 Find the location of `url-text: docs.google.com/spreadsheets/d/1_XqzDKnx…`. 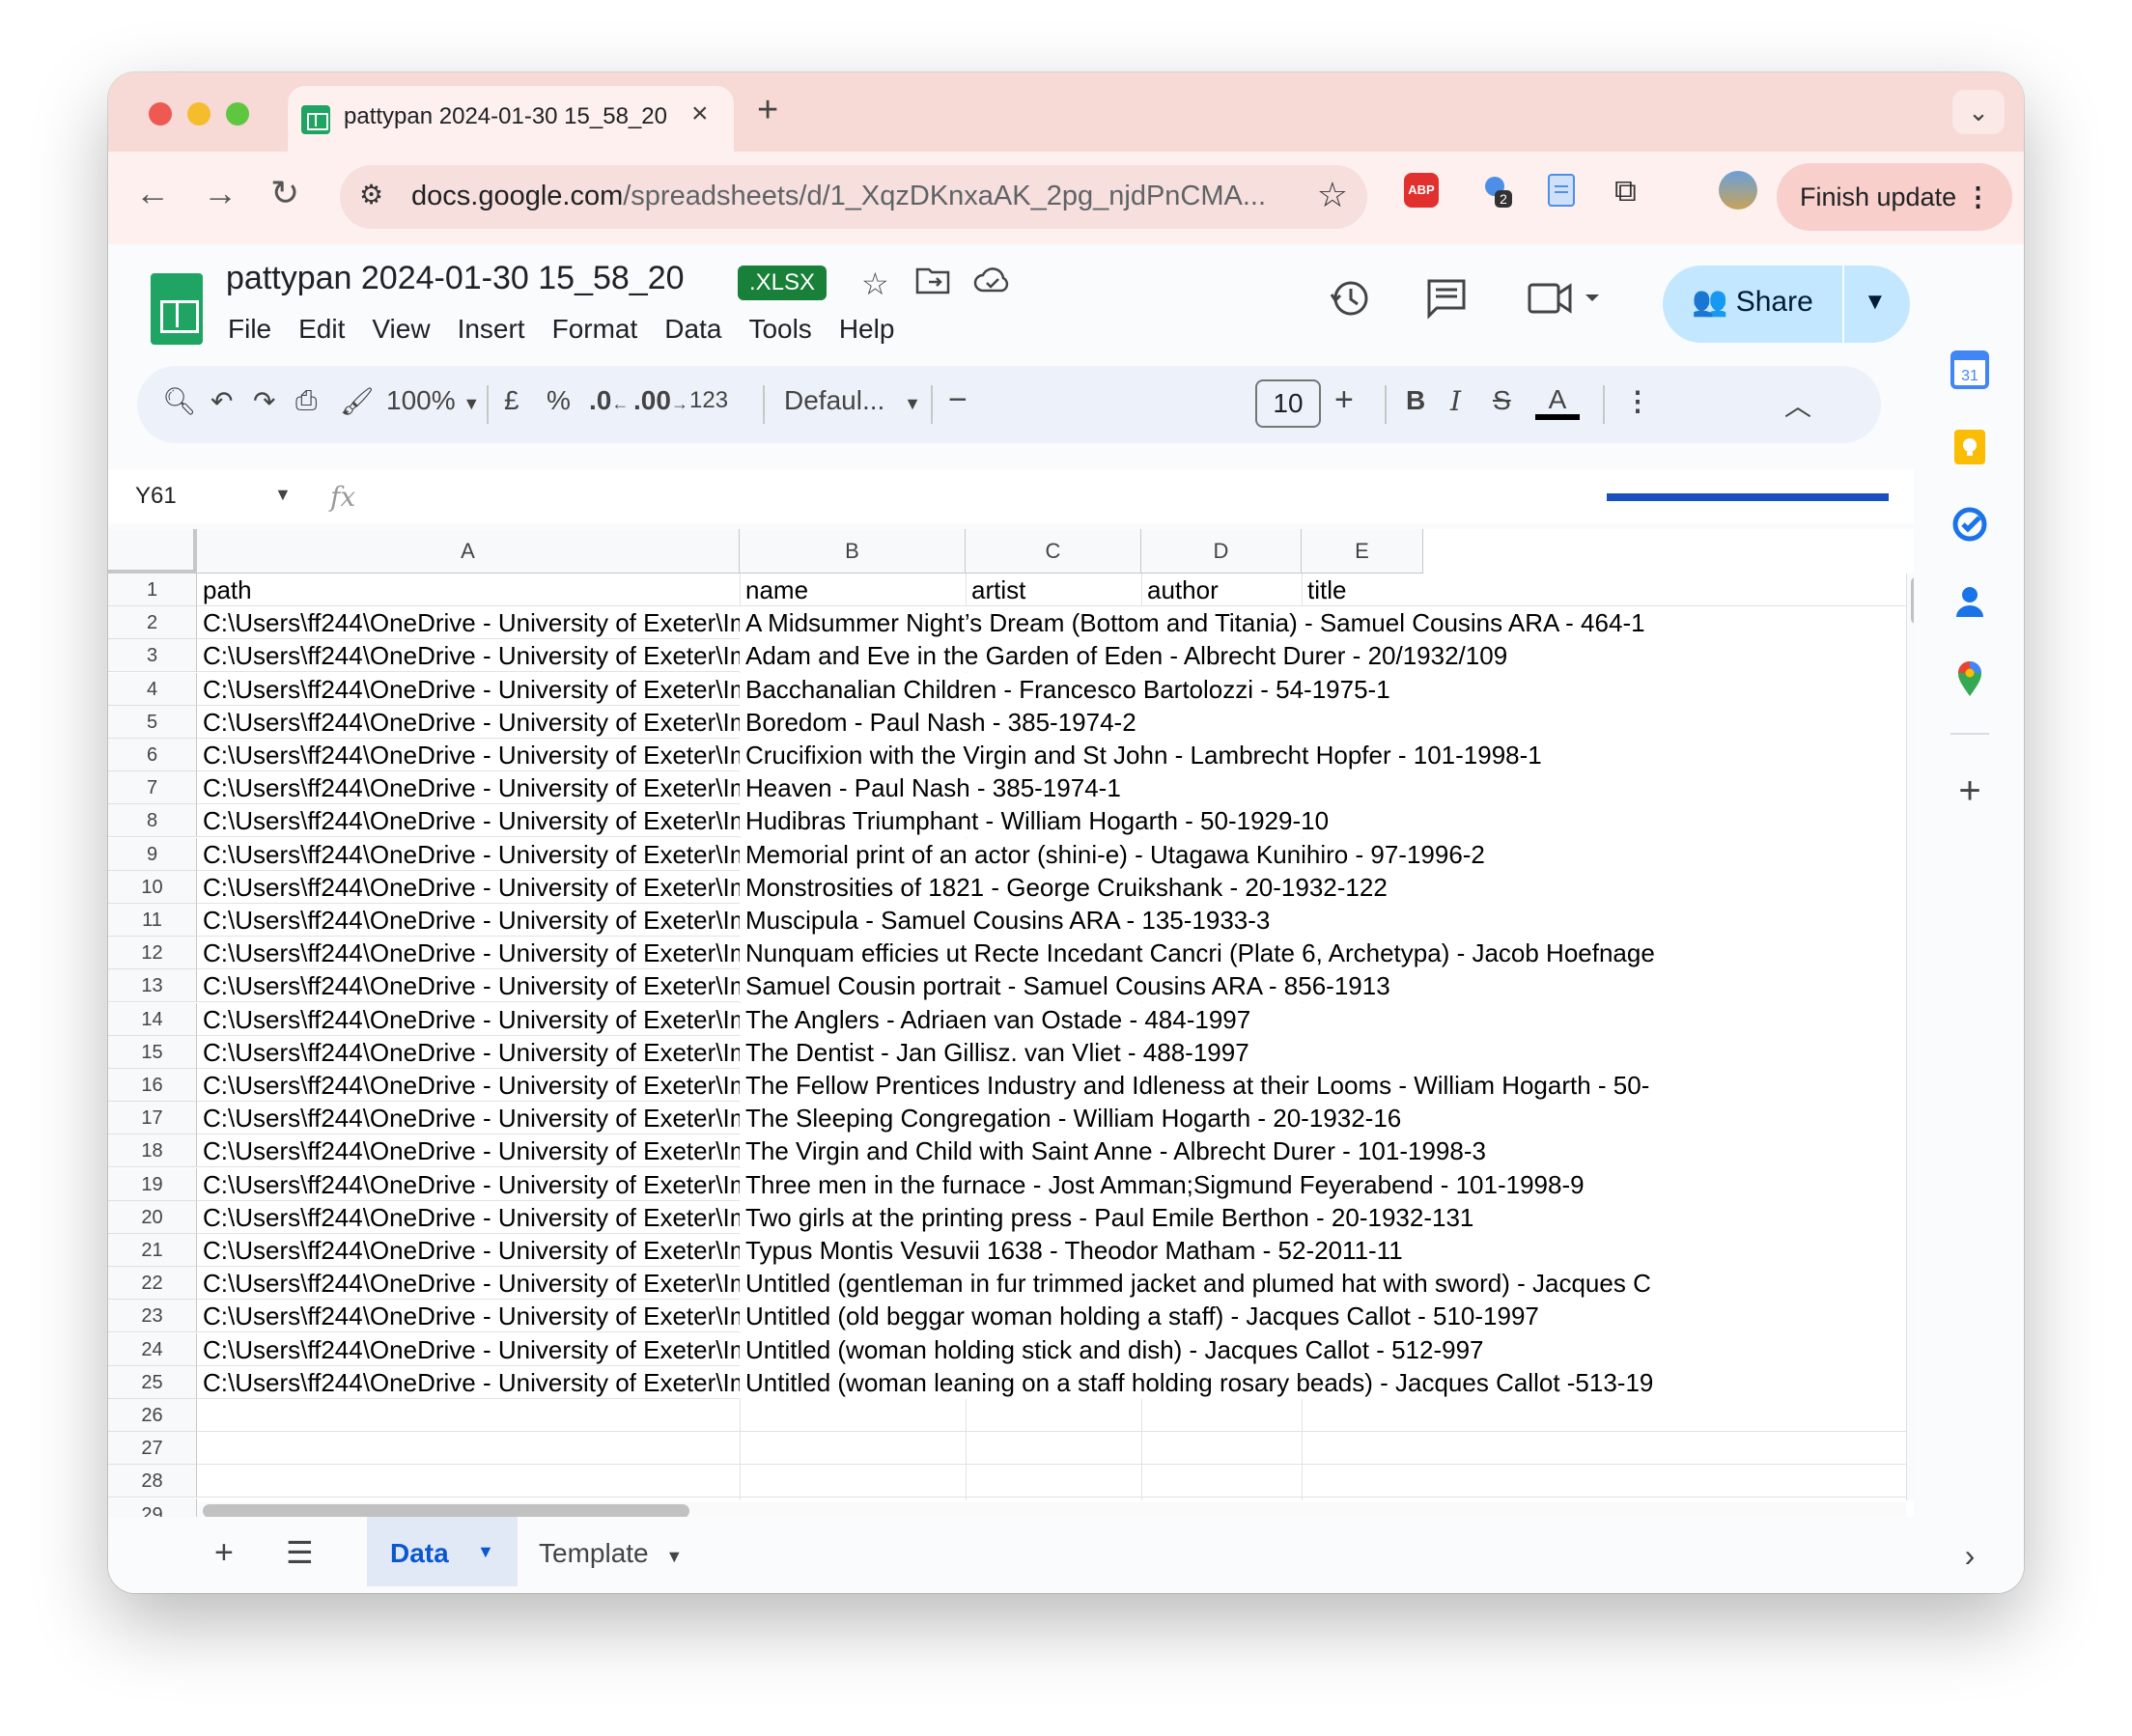

url-text: docs.google.com/spreadsheets/d/1_XqzDKnx… is located at coordinates (845, 197).